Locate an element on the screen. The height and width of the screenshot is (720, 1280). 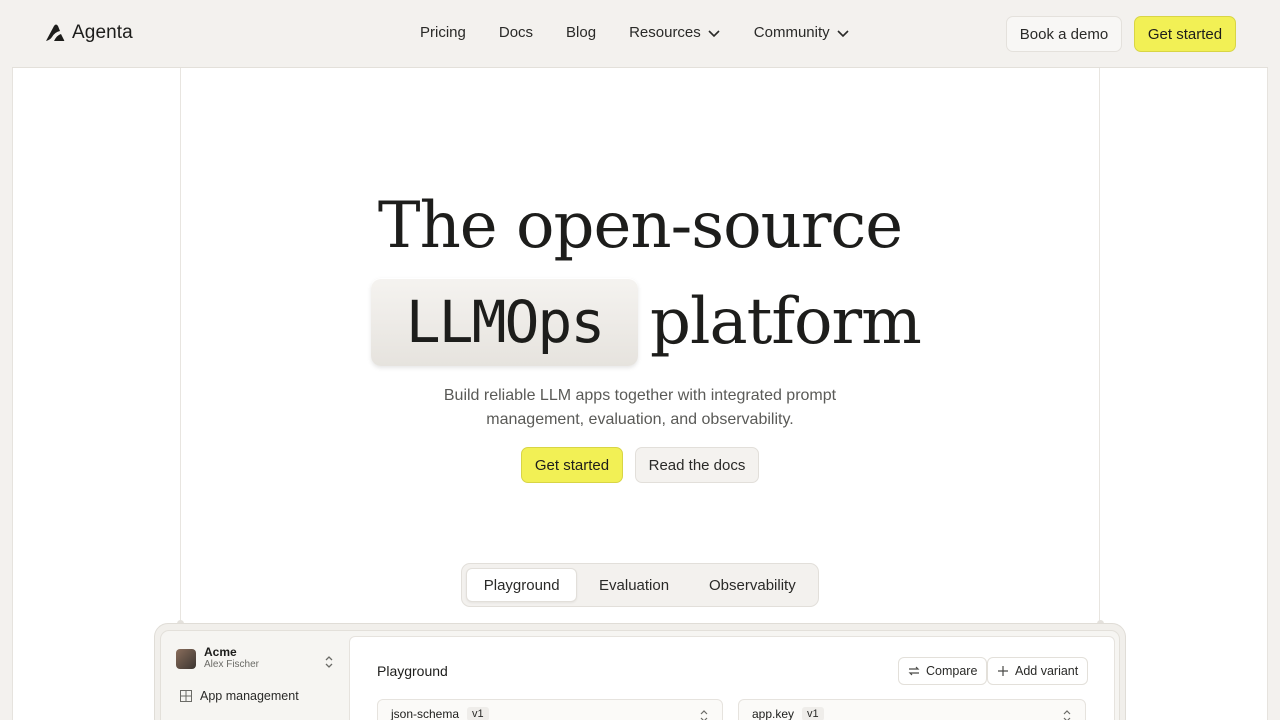
preview-sidebar: Acme Alex Fischer App management is located at coordinates (257, 671).